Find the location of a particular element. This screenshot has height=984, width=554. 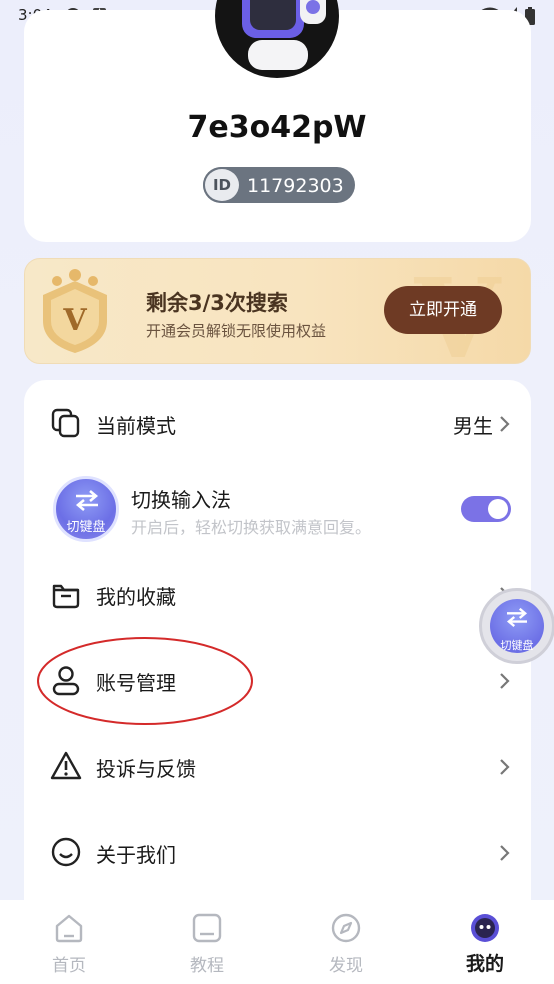

warning-icon is located at coordinates (66, 765).